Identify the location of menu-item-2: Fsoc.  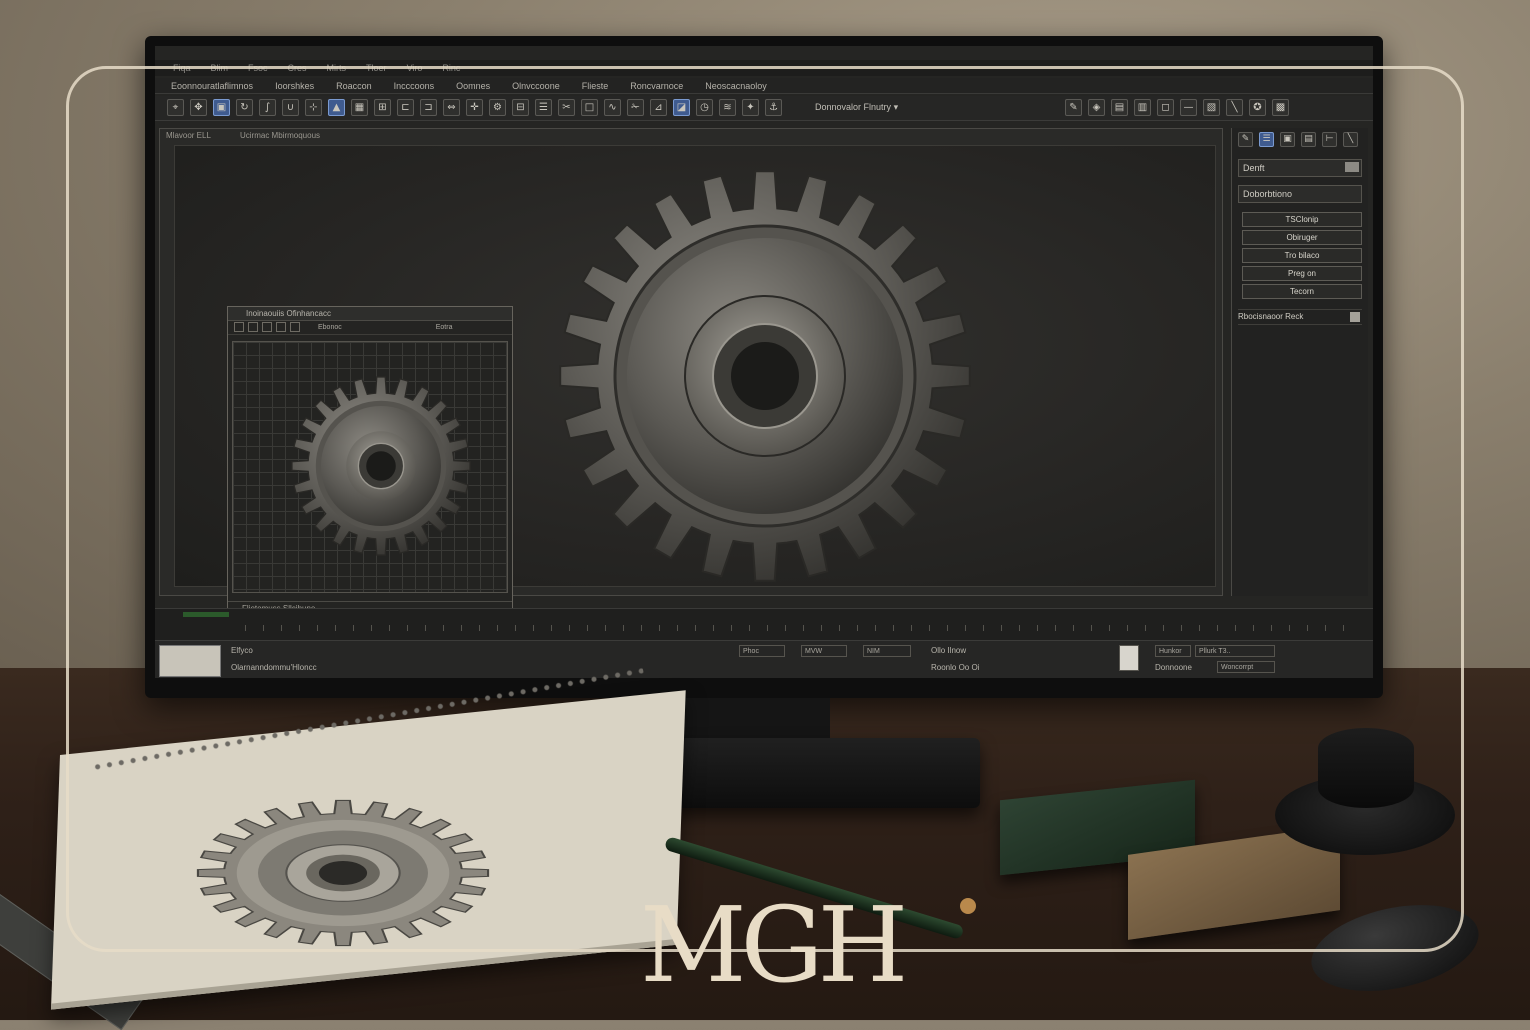
(258, 68).